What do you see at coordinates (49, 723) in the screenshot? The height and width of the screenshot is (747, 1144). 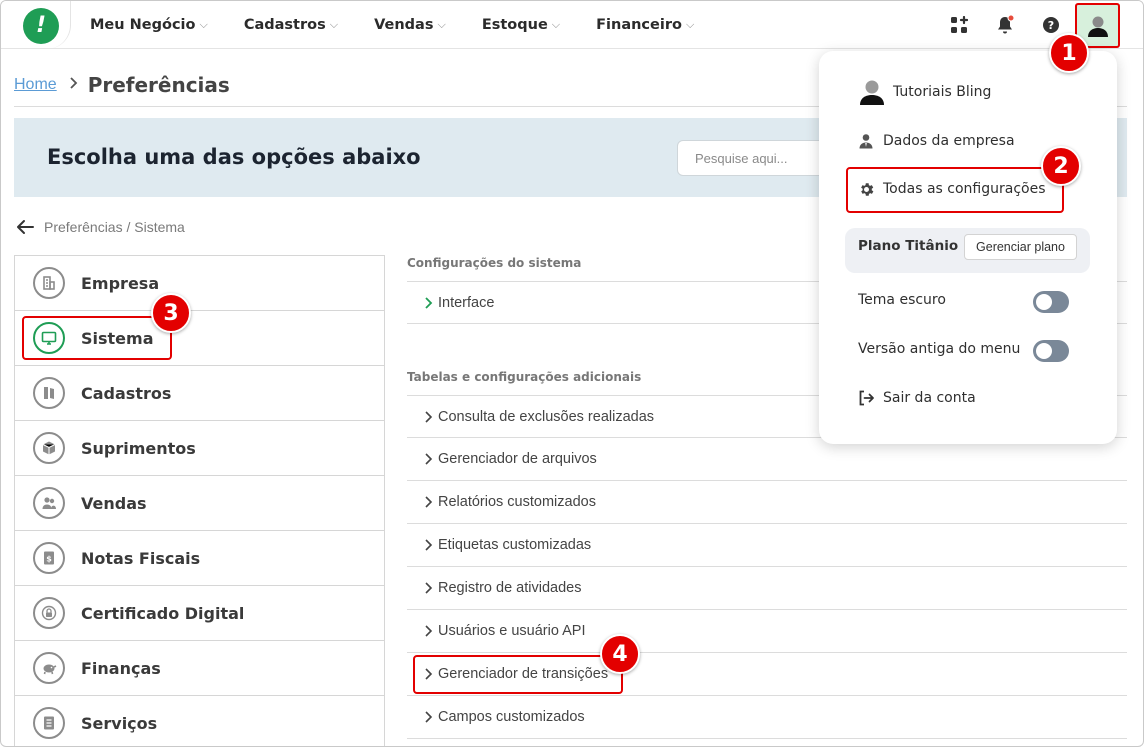 I see `document-icon` at bounding box center [49, 723].